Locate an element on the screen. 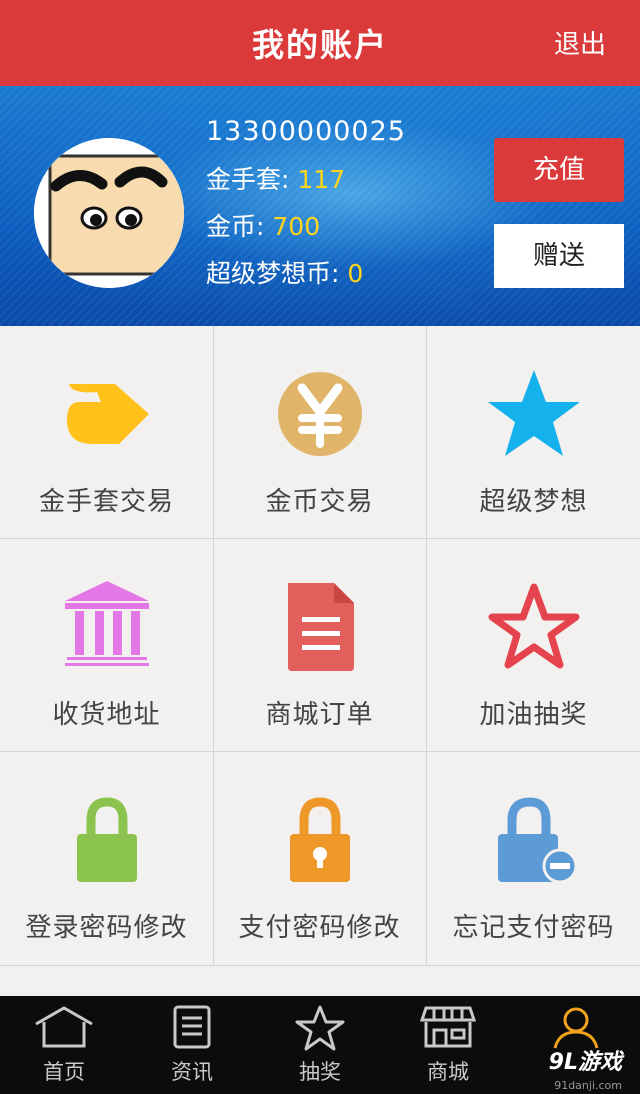  avatar is located at coordinates (109, 213).